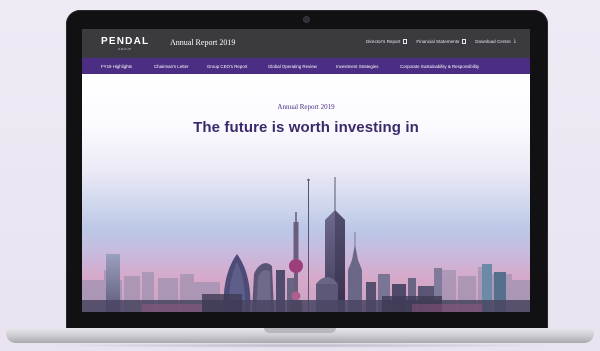 The height and width of the screenshot is (351, 600). What do you see at coordinates (493, 41) in the screenshot?
I see `download-centre-label: Download Centre` at bounding box center [493, 41].